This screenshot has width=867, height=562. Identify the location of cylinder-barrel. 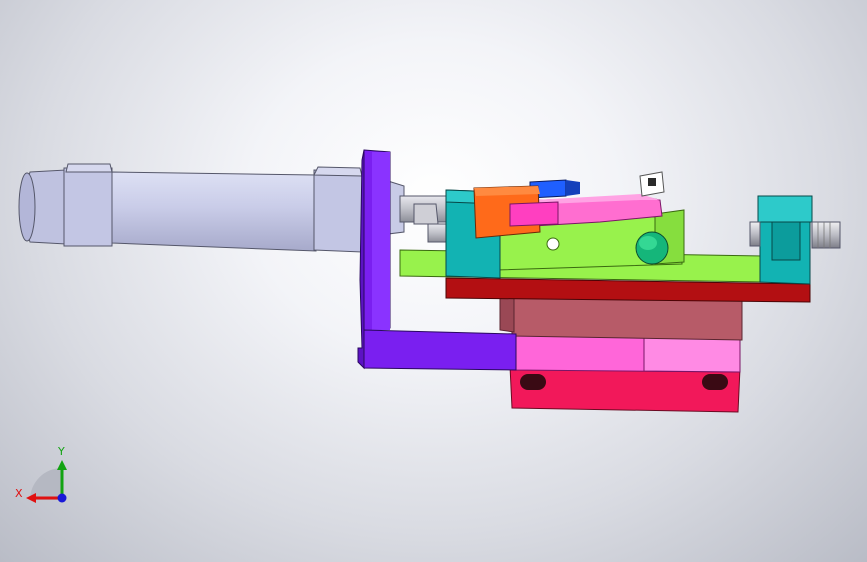
(214, 211).